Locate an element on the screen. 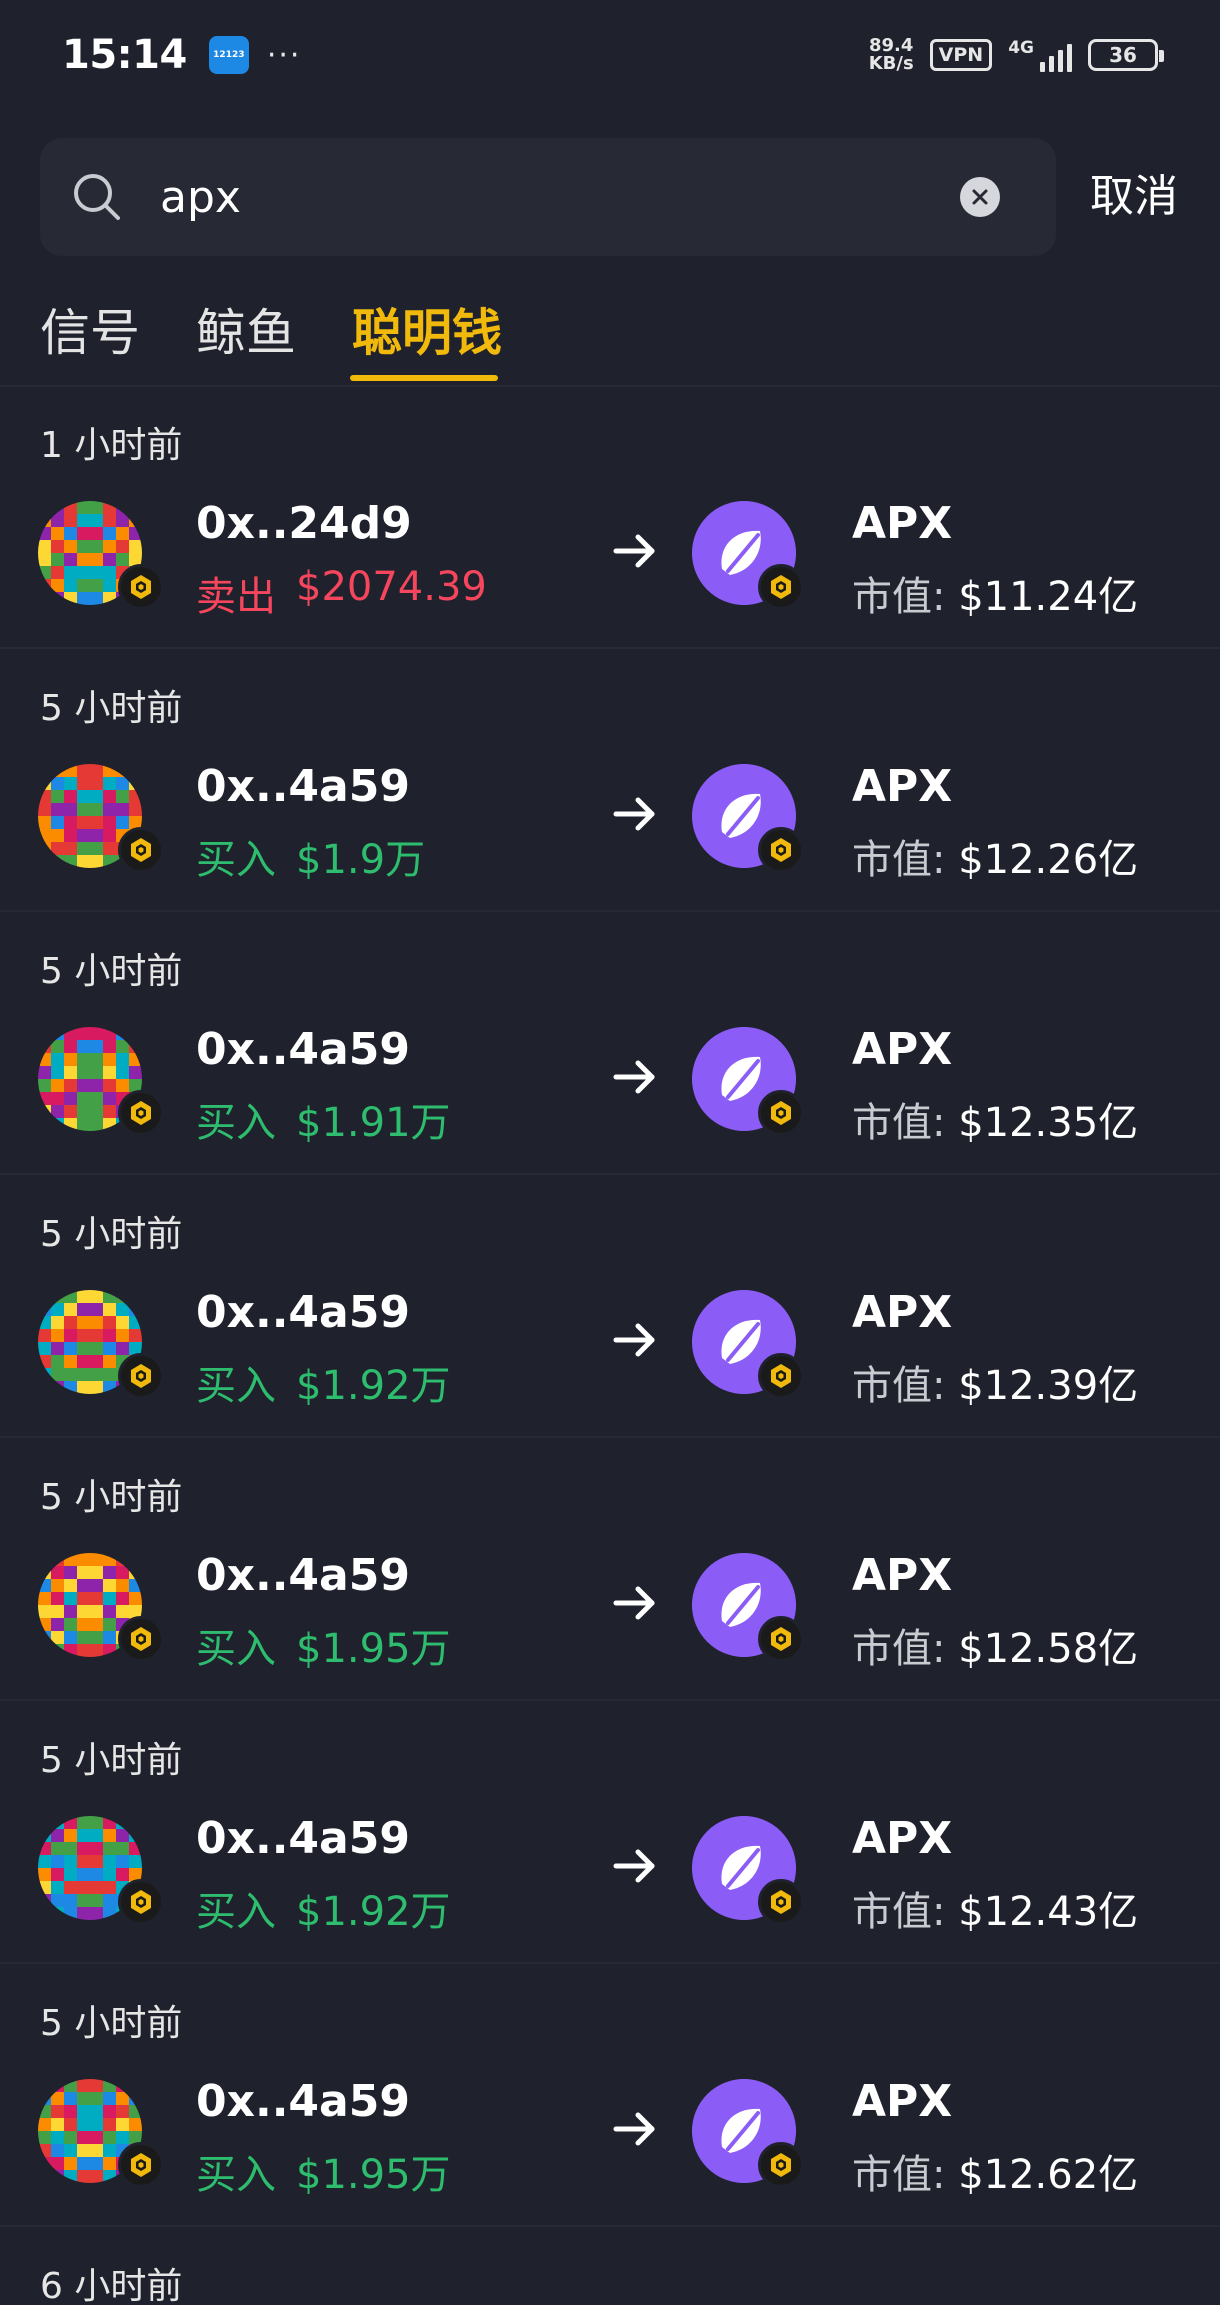  active-tab-indicator is located at coordinates (424, 378).